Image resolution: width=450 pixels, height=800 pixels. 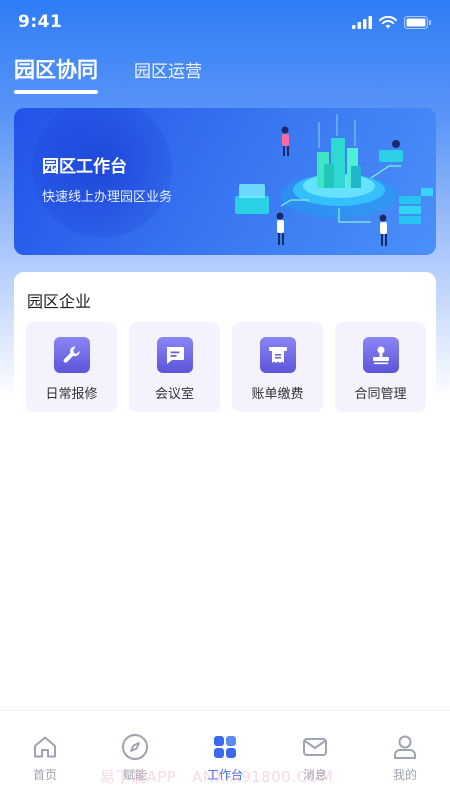 What do you see at coordinates (226, 367) in the screenshot?
I see `enterprise-service-grid: 日常报修 会议室 账单缴费 合同管理` at bounding box center [226, 367].